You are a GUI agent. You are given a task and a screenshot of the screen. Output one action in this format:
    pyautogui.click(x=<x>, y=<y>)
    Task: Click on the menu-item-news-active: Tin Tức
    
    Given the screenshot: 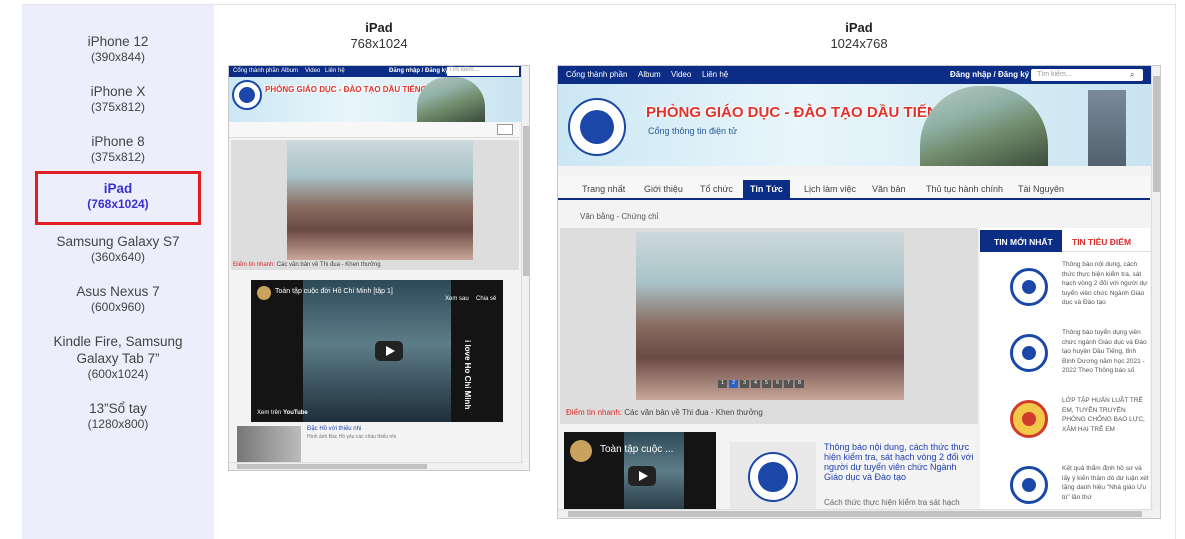 What is the action you would take?
    pyautogui.click(x=766, y=189)
    